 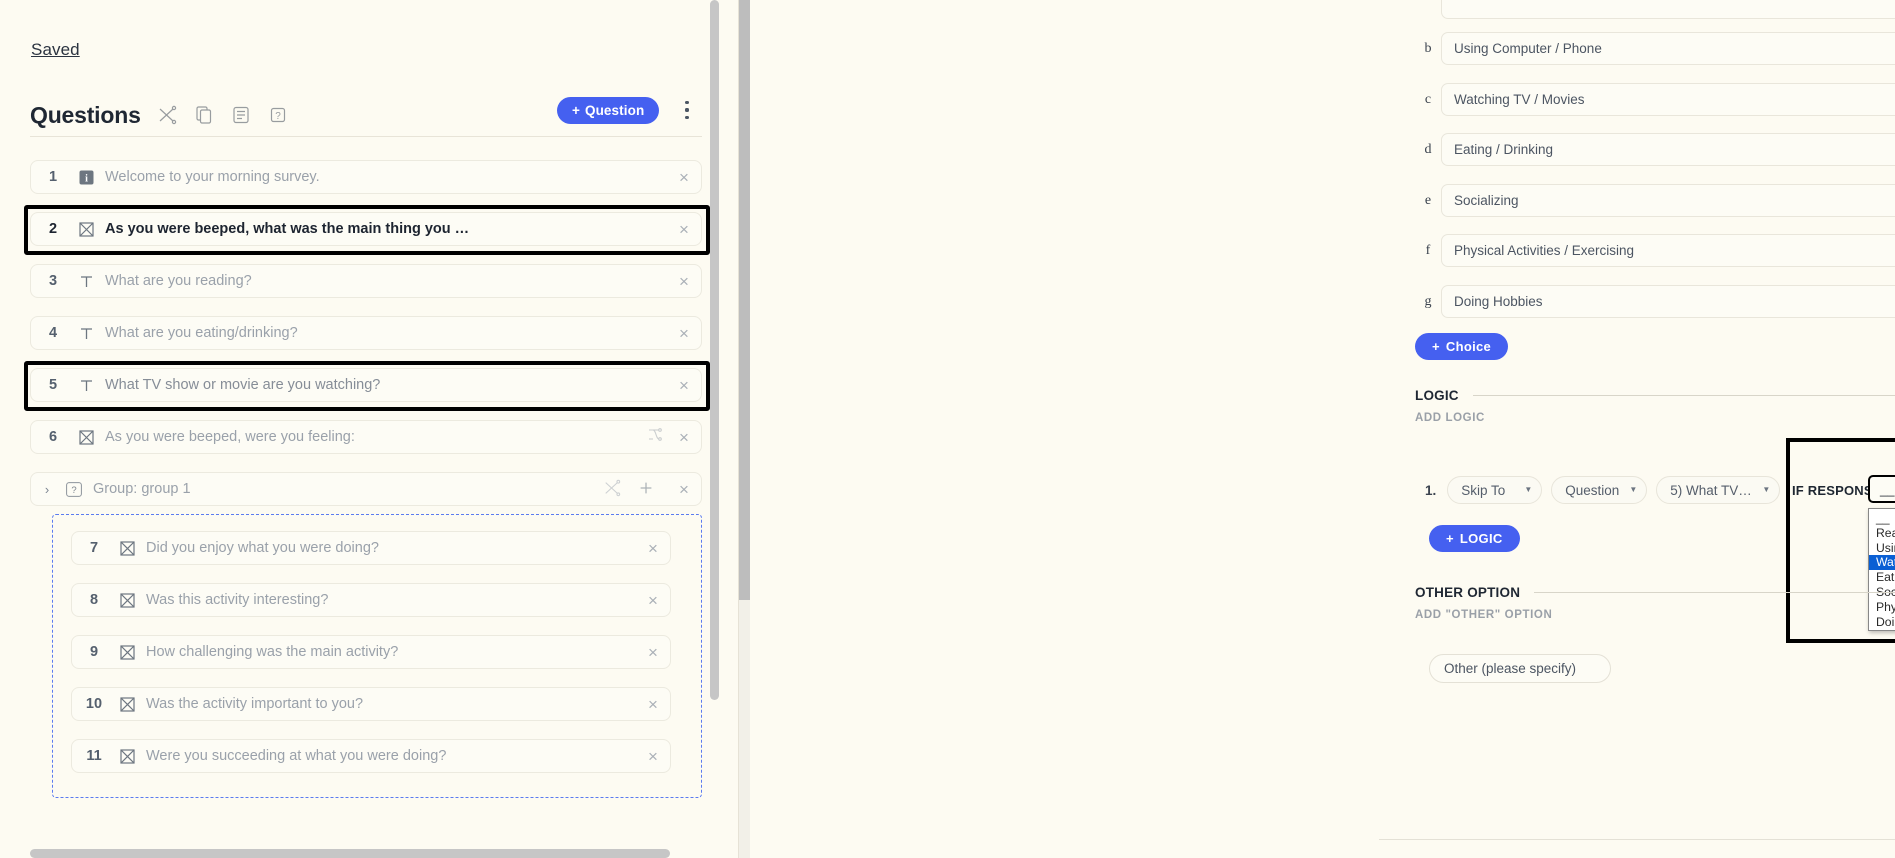 What do you see at coordinates (243, 385) in the screenshot?
I see `question-title: What TV show or movie are you watching?` at bounding box center [243, 385].